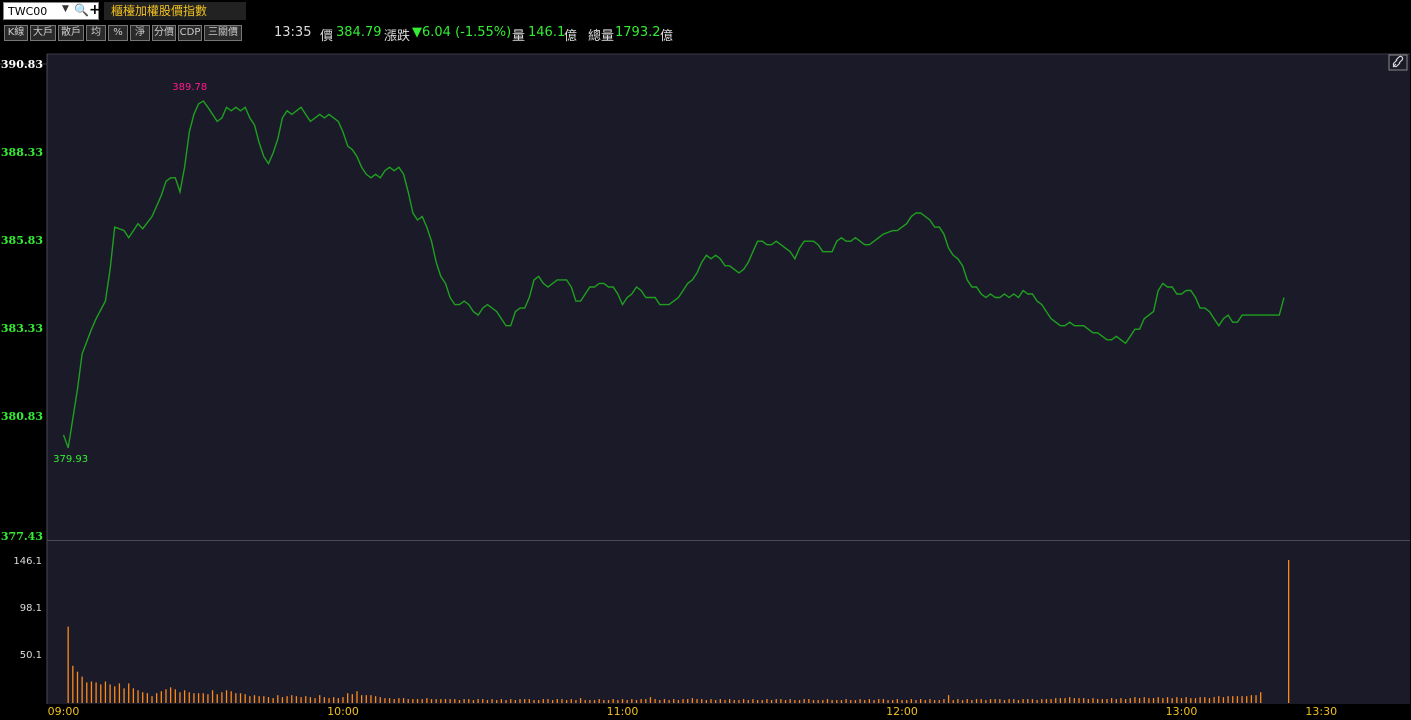  What do you see at coordinates (293, 32) in the screenshot?
I see `quote-time: 13:35` at bounding box center [293, 32].